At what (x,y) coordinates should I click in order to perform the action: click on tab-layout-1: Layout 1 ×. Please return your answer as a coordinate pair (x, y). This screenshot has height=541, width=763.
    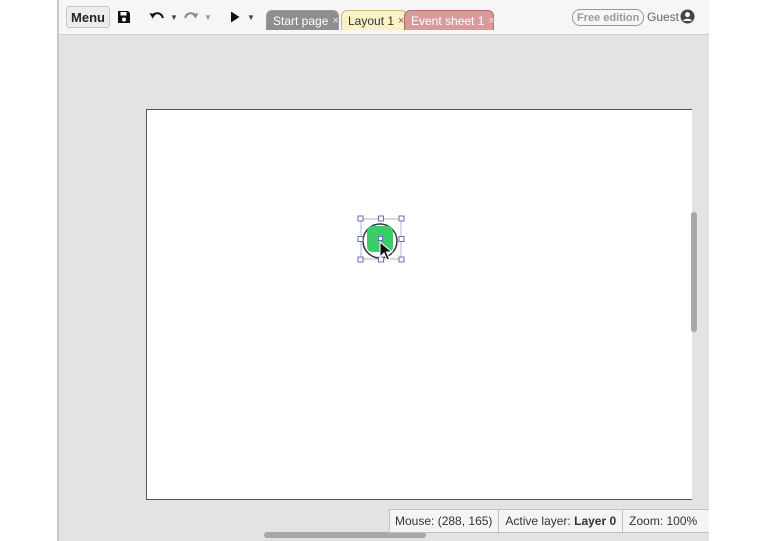
    Looking at the image, I should click on (374, 20).